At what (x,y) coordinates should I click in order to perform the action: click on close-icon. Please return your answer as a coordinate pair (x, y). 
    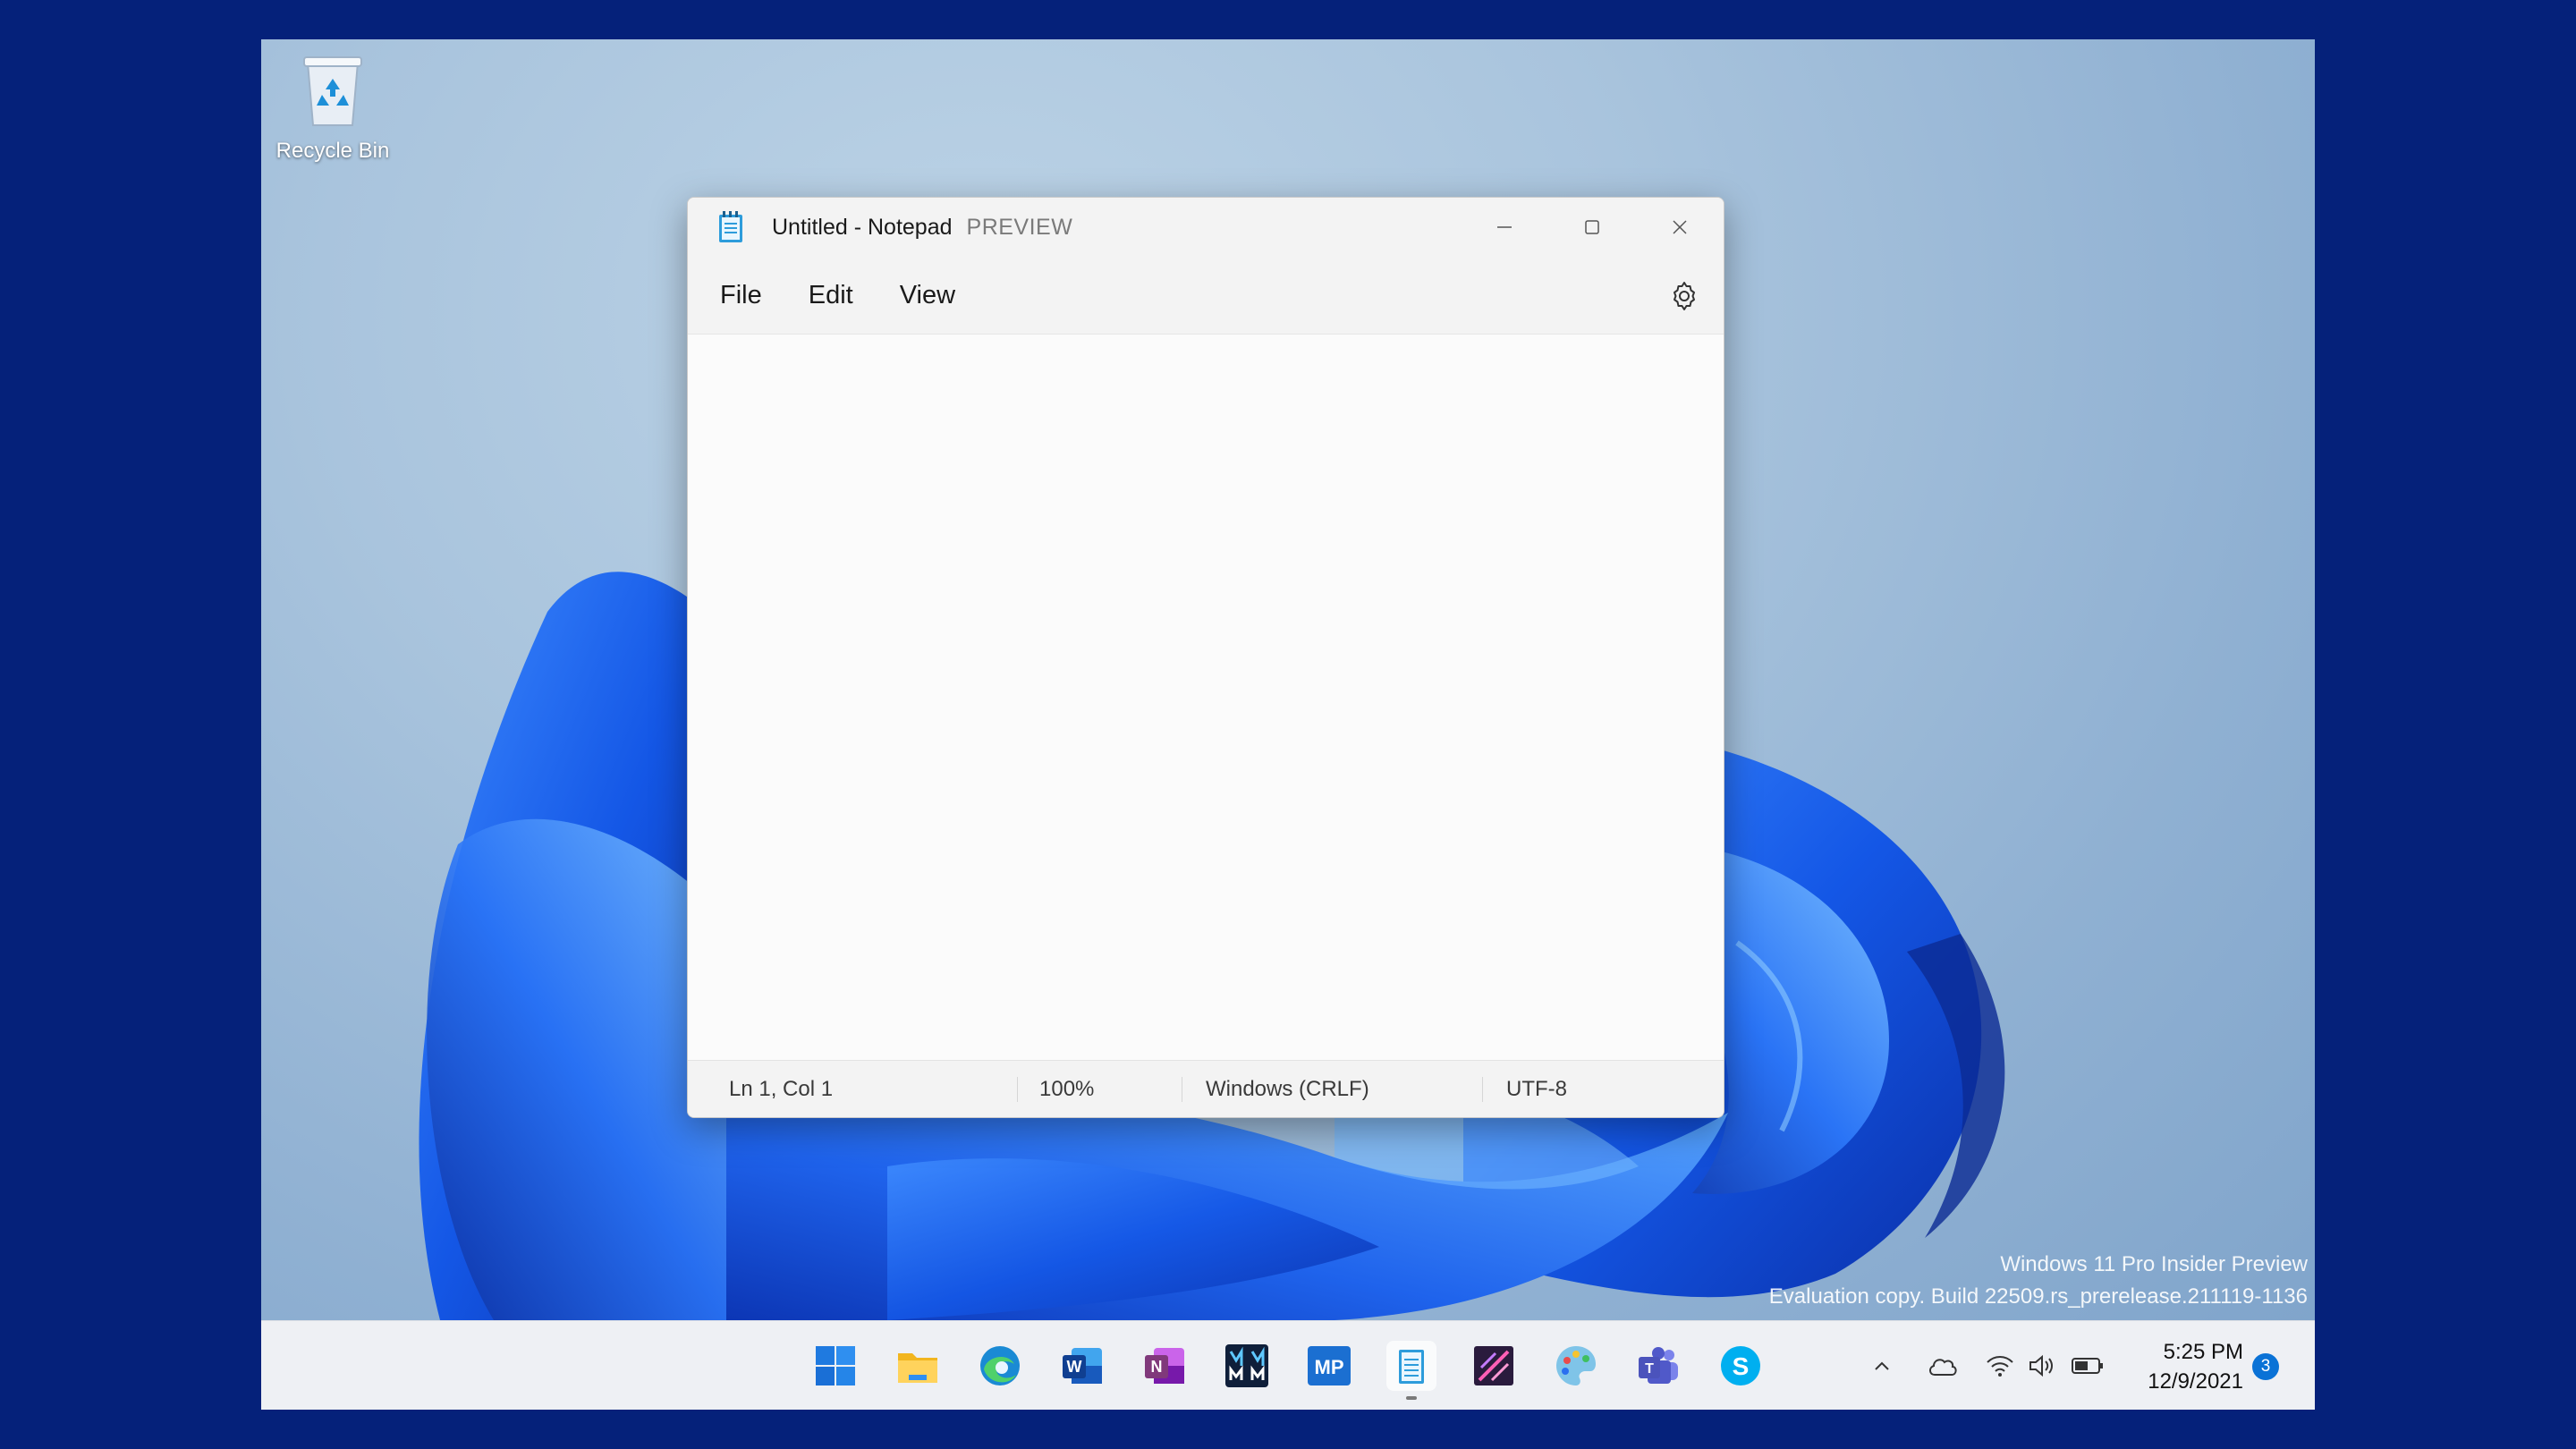
    Looking at the image, I should click on (1680, 227).